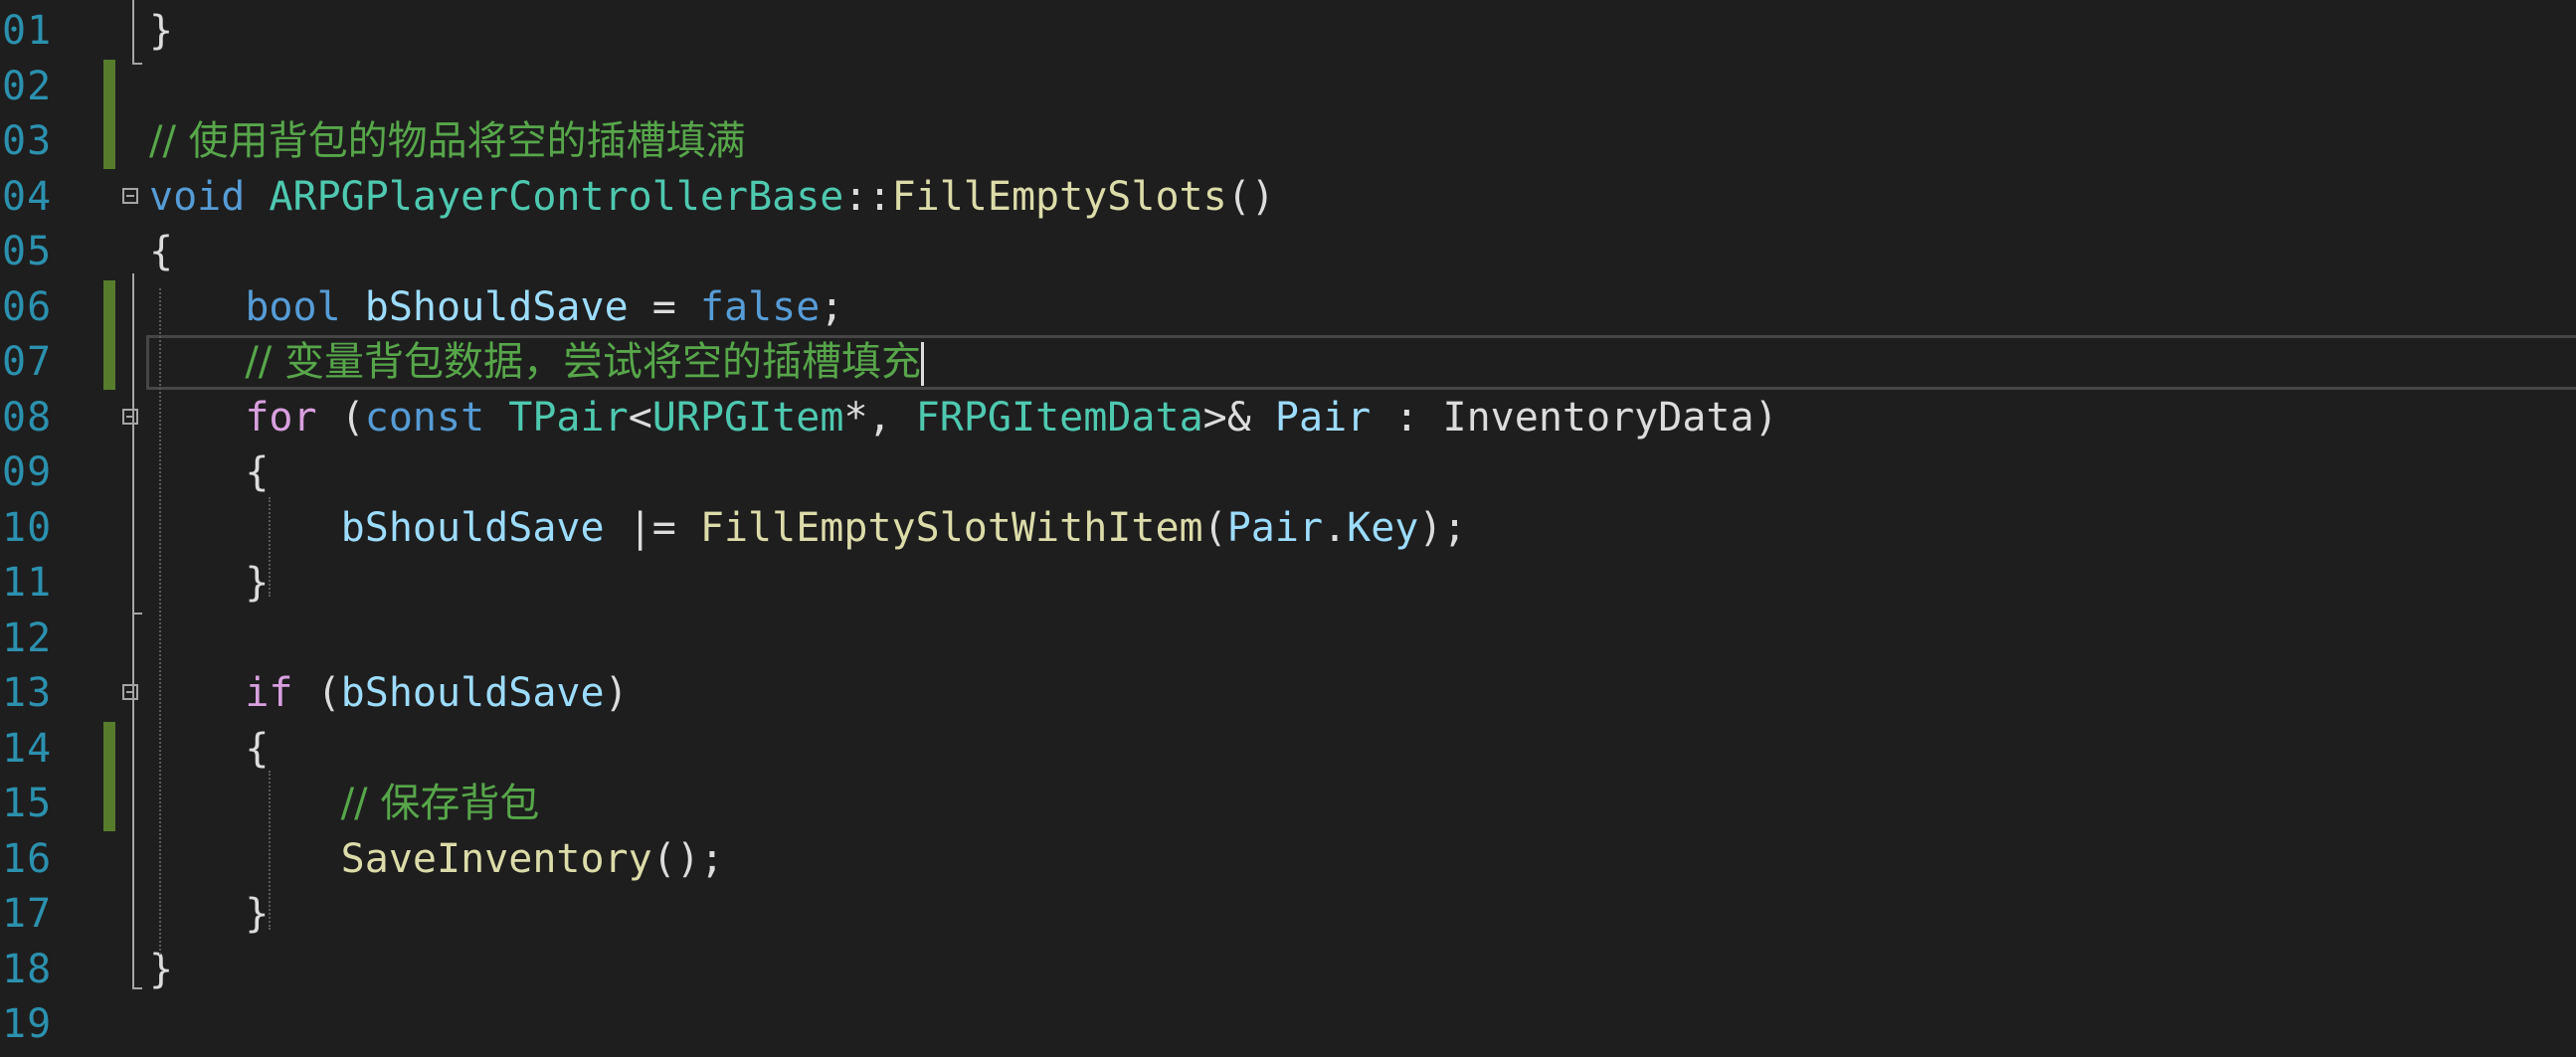 The height and width of the screenshot is (1057, 2576). Describe the element at coordinates (556, 197) in the screenshot. I see `code-token: ARPGPlayerControllerBase` at that location.